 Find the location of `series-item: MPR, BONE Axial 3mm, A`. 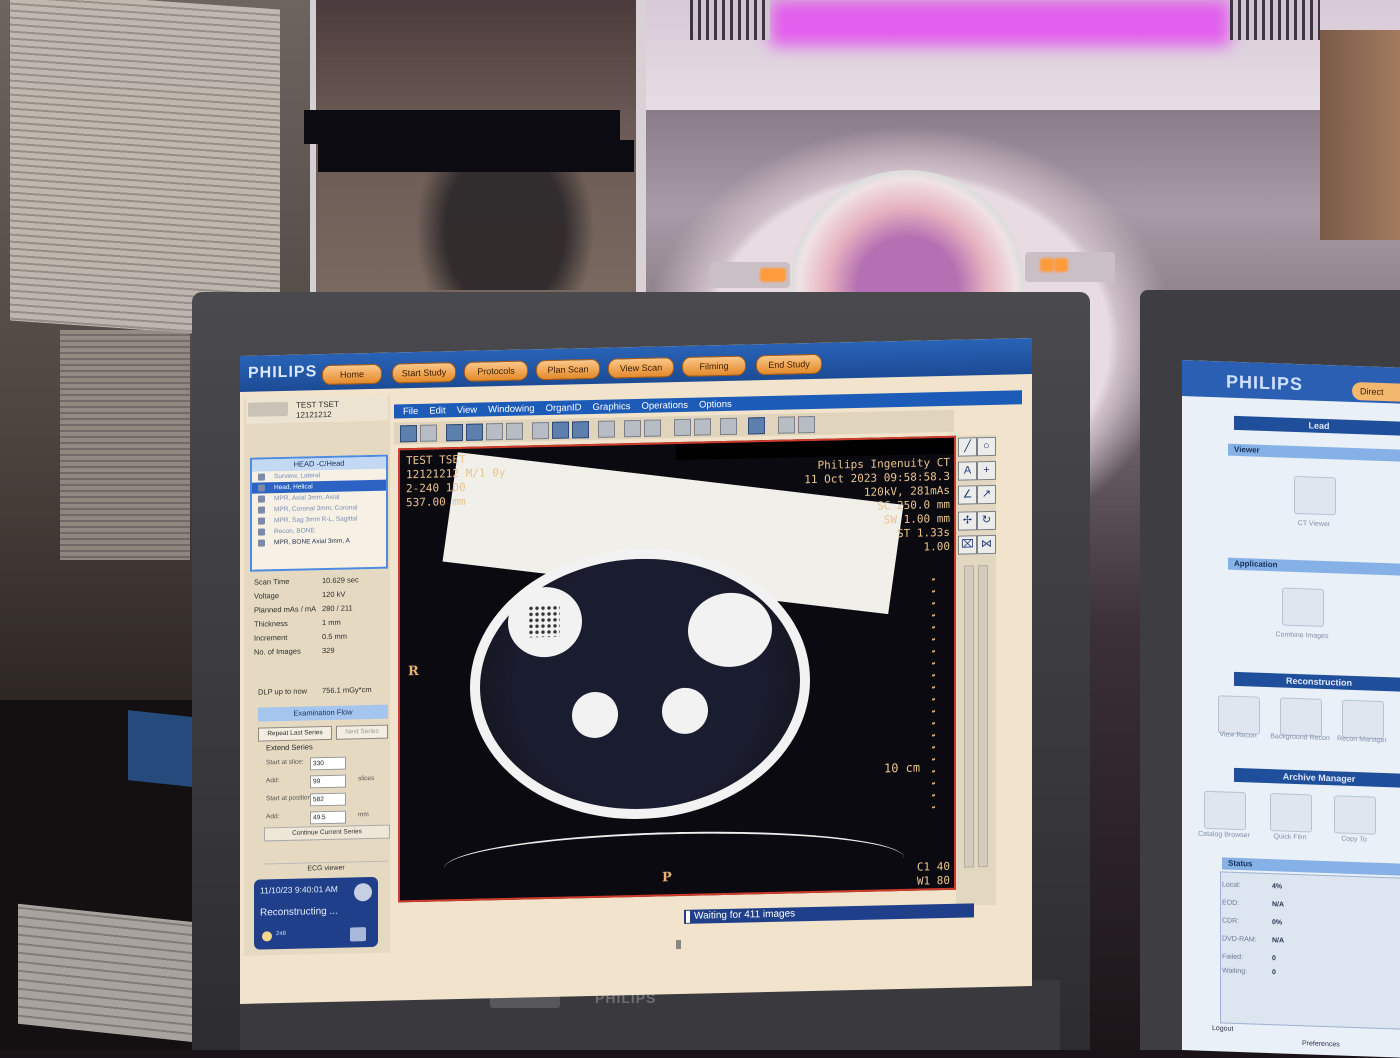

series-item: MPR, BONE Axial 3mm, A is located at coordinates (319, 542).